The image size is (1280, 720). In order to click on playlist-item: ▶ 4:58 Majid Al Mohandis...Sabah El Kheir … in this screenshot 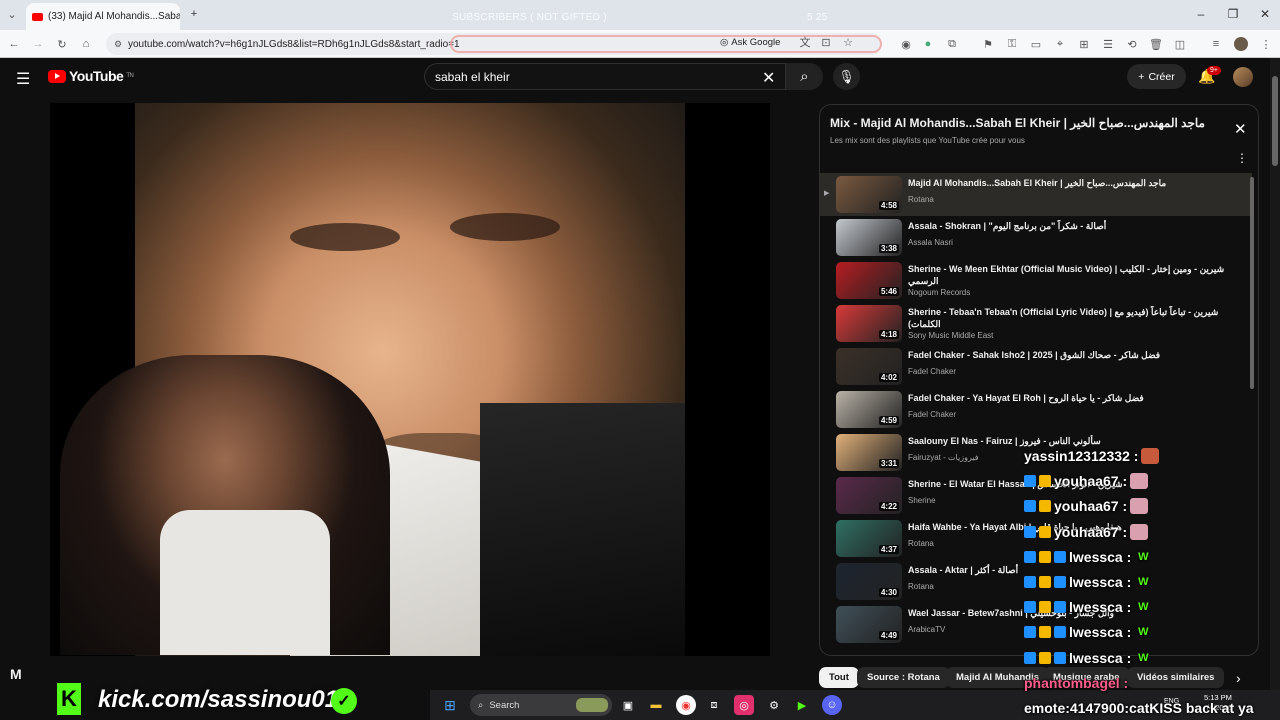, I will do `click(1036, 194)`.